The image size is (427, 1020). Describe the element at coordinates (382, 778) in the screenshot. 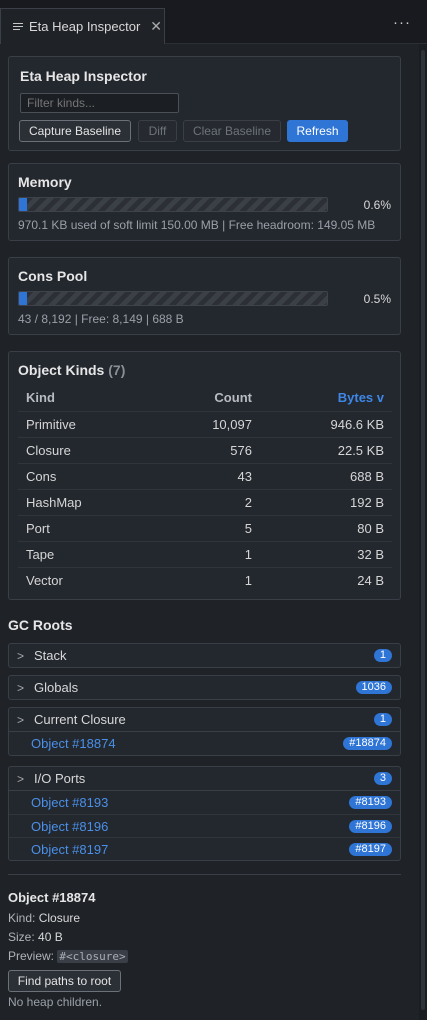

I see `count-badge: 3` at that location.